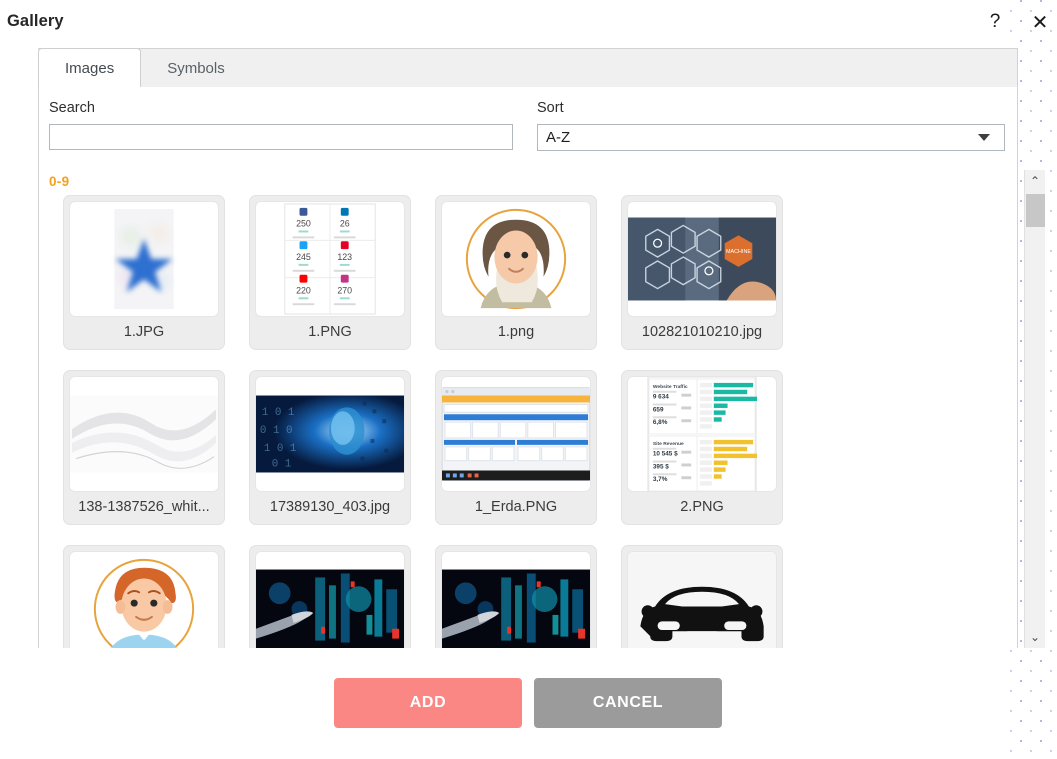 The width and height of the screenshot is (1057, 759). What do you see at coordinates (1035, 181) in the screenshot?
I see `chevron-up-icon: ⌃` at bounding box center [1035, 181].